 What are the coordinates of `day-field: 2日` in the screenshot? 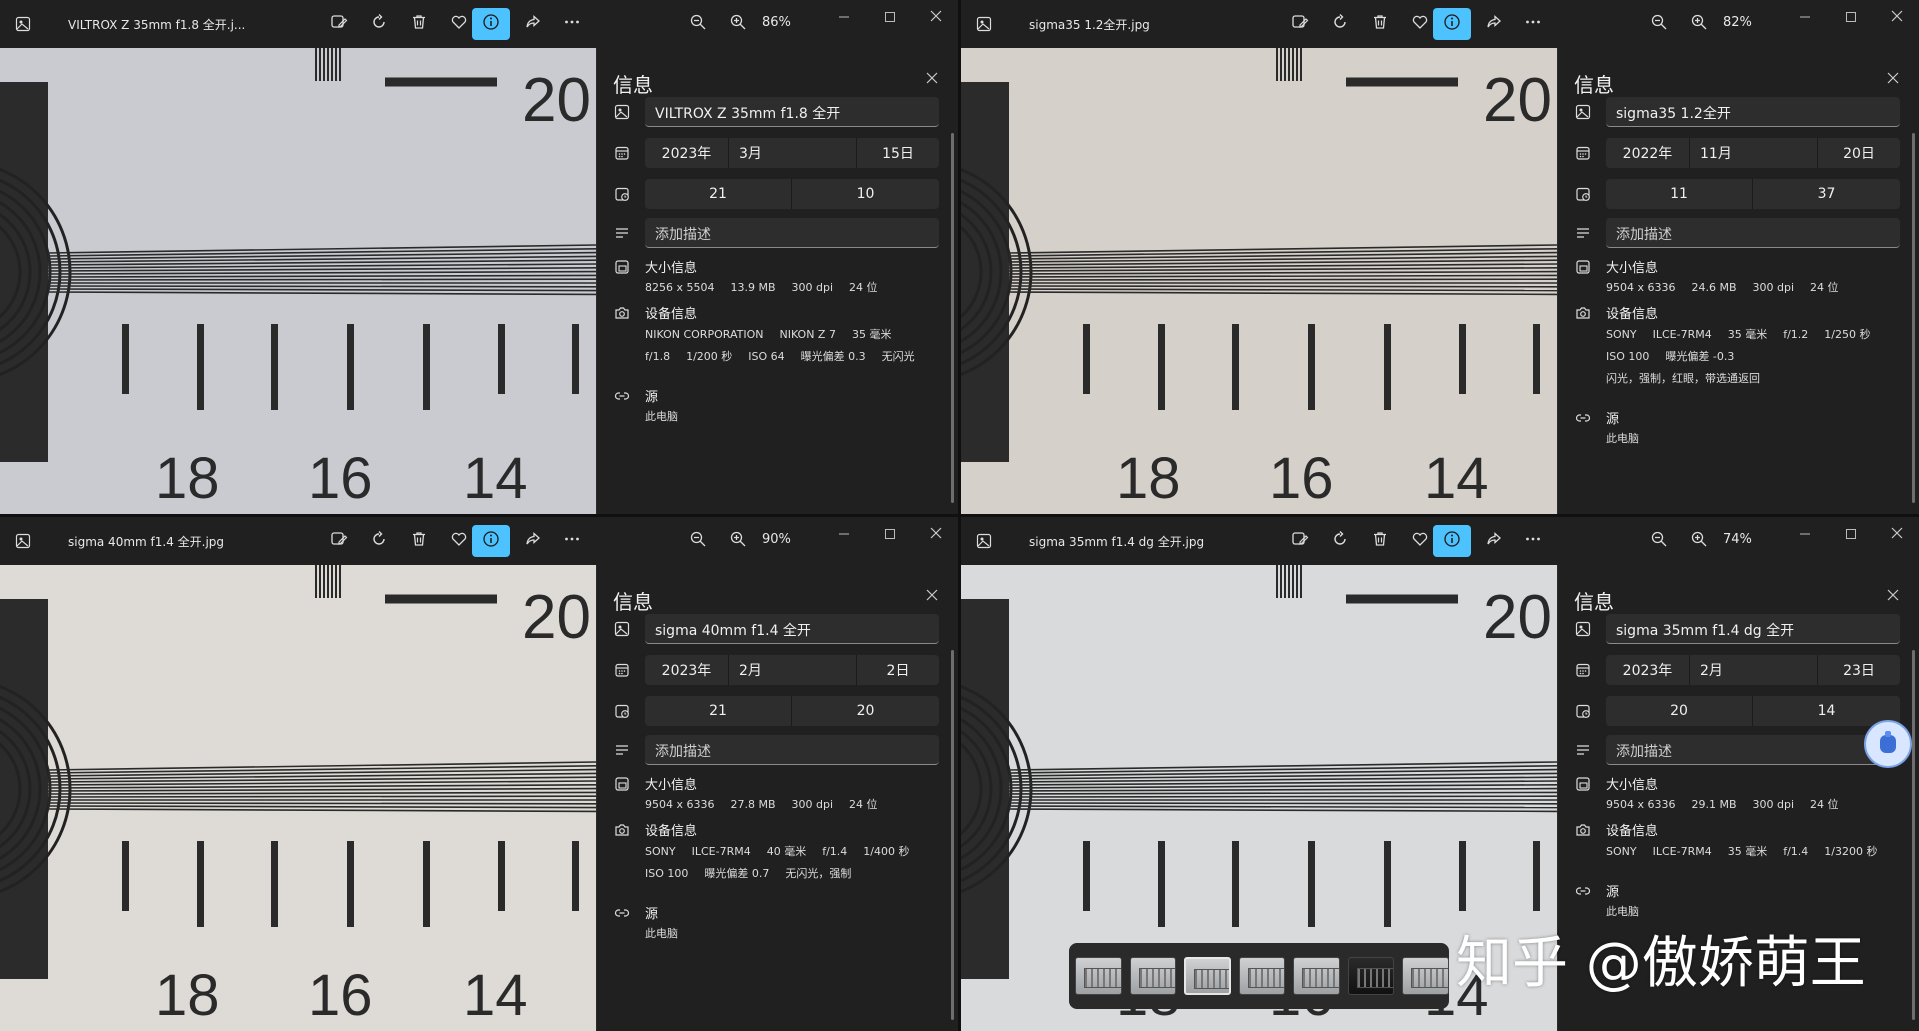 It's located at (898, 670).